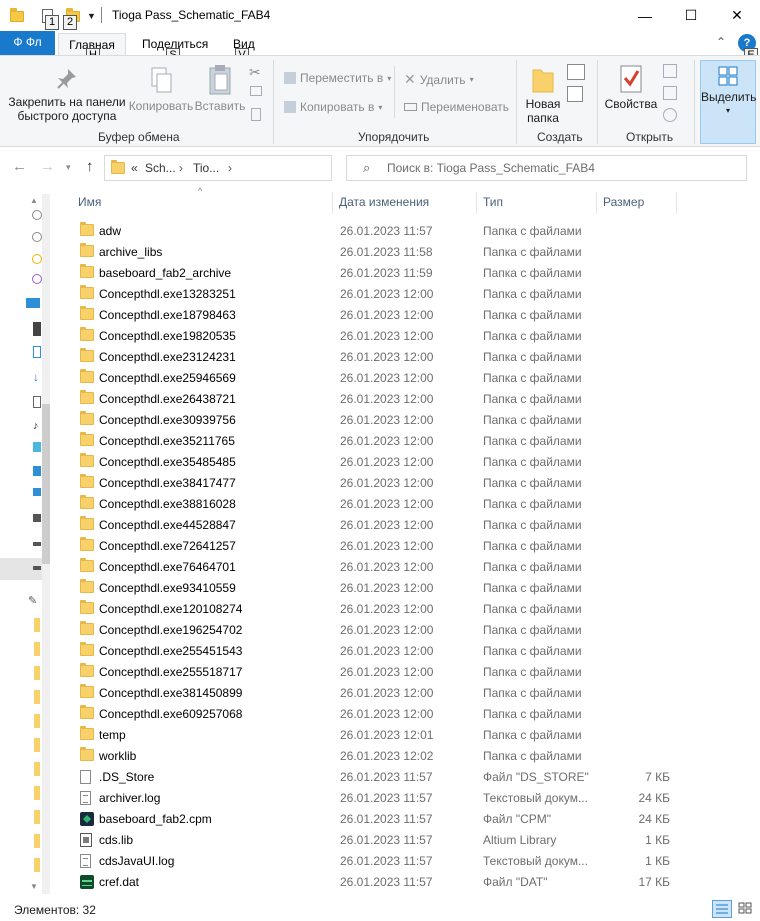  I want to click on this-pc-icon, so click(33, 303).